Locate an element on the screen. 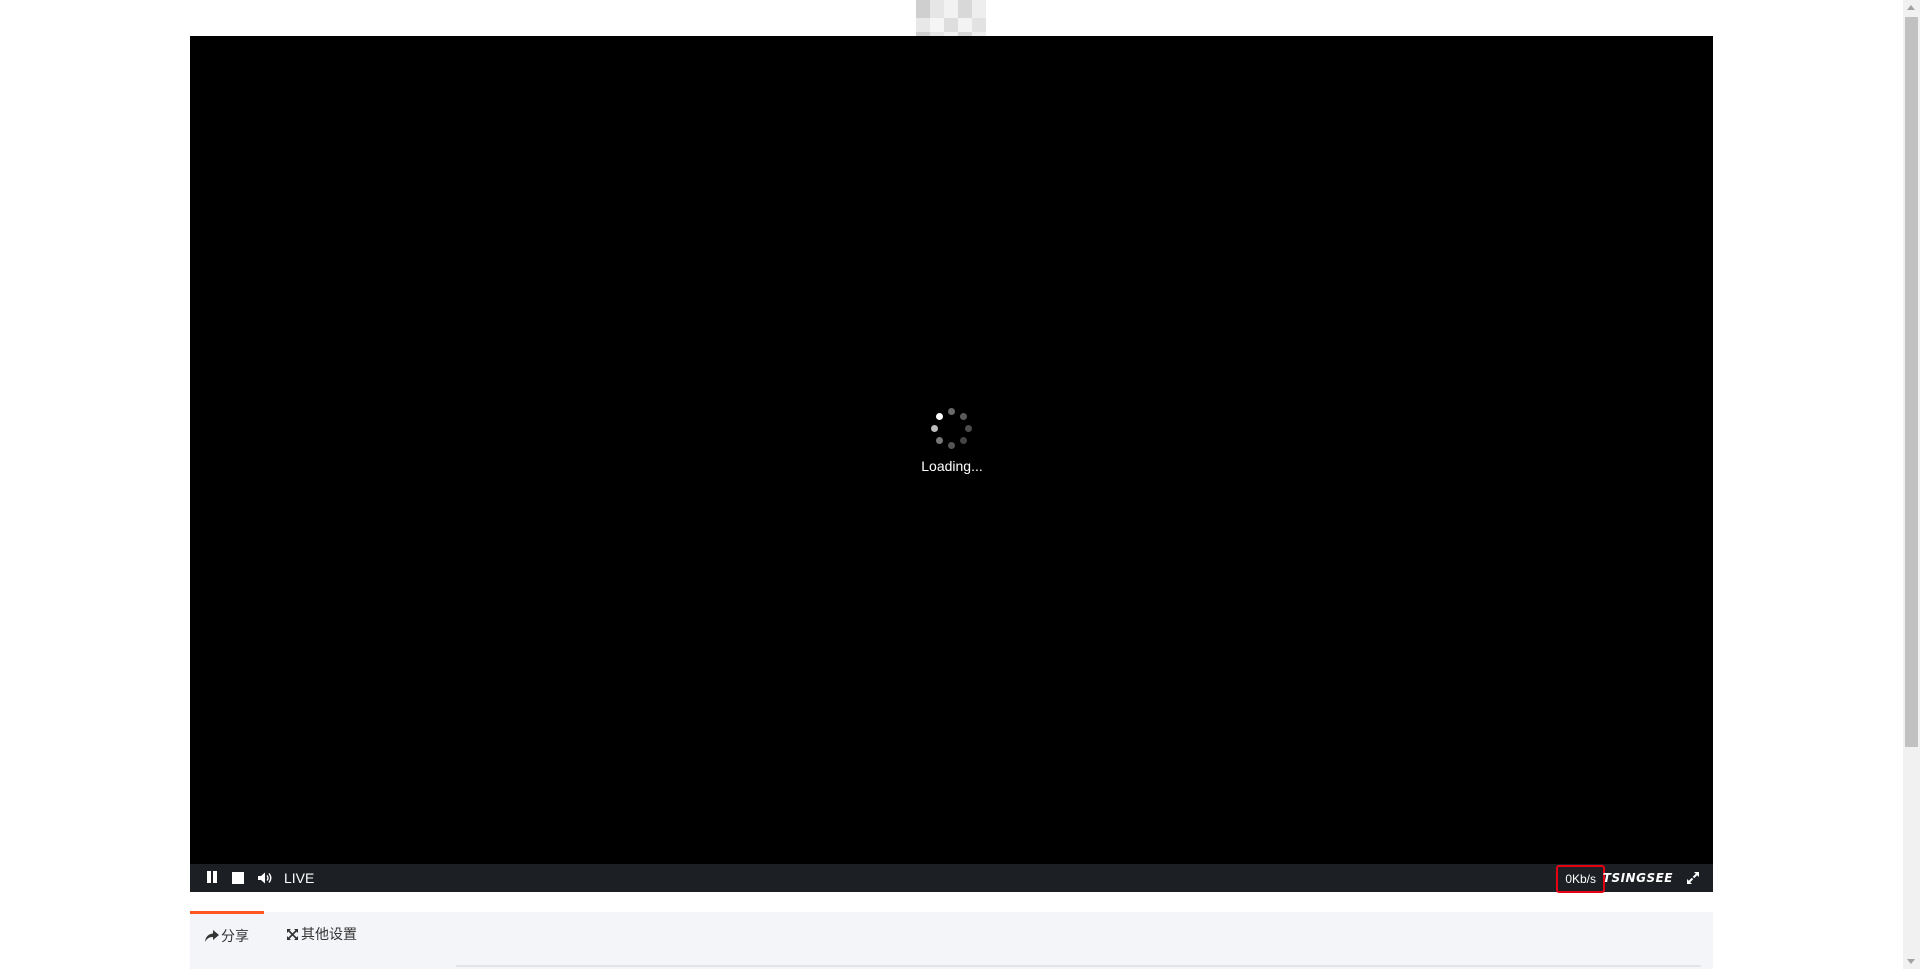 This screenshot has height=969, width=1920. volume-icon is located at coordinates (265, 878).